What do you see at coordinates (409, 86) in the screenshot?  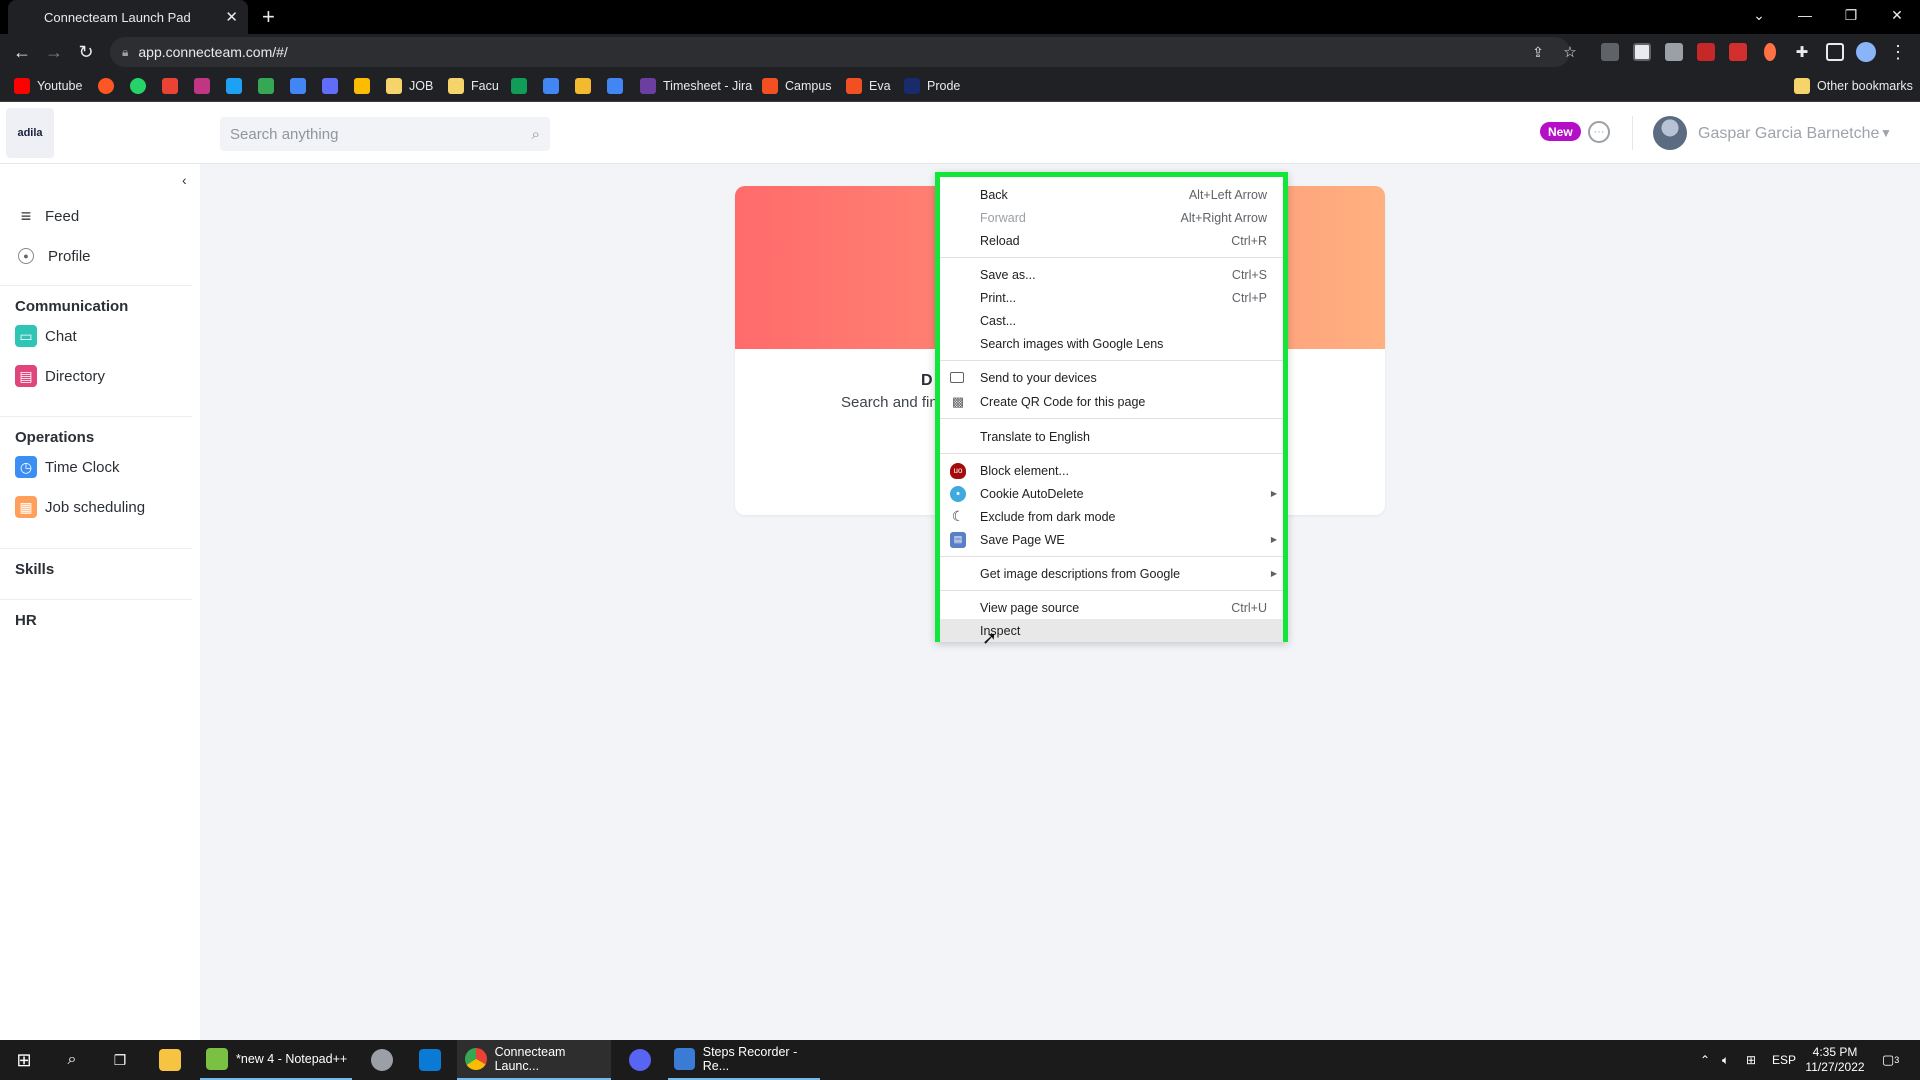 I see `bookmark-job: JOB` at bounding box center [409, 86].